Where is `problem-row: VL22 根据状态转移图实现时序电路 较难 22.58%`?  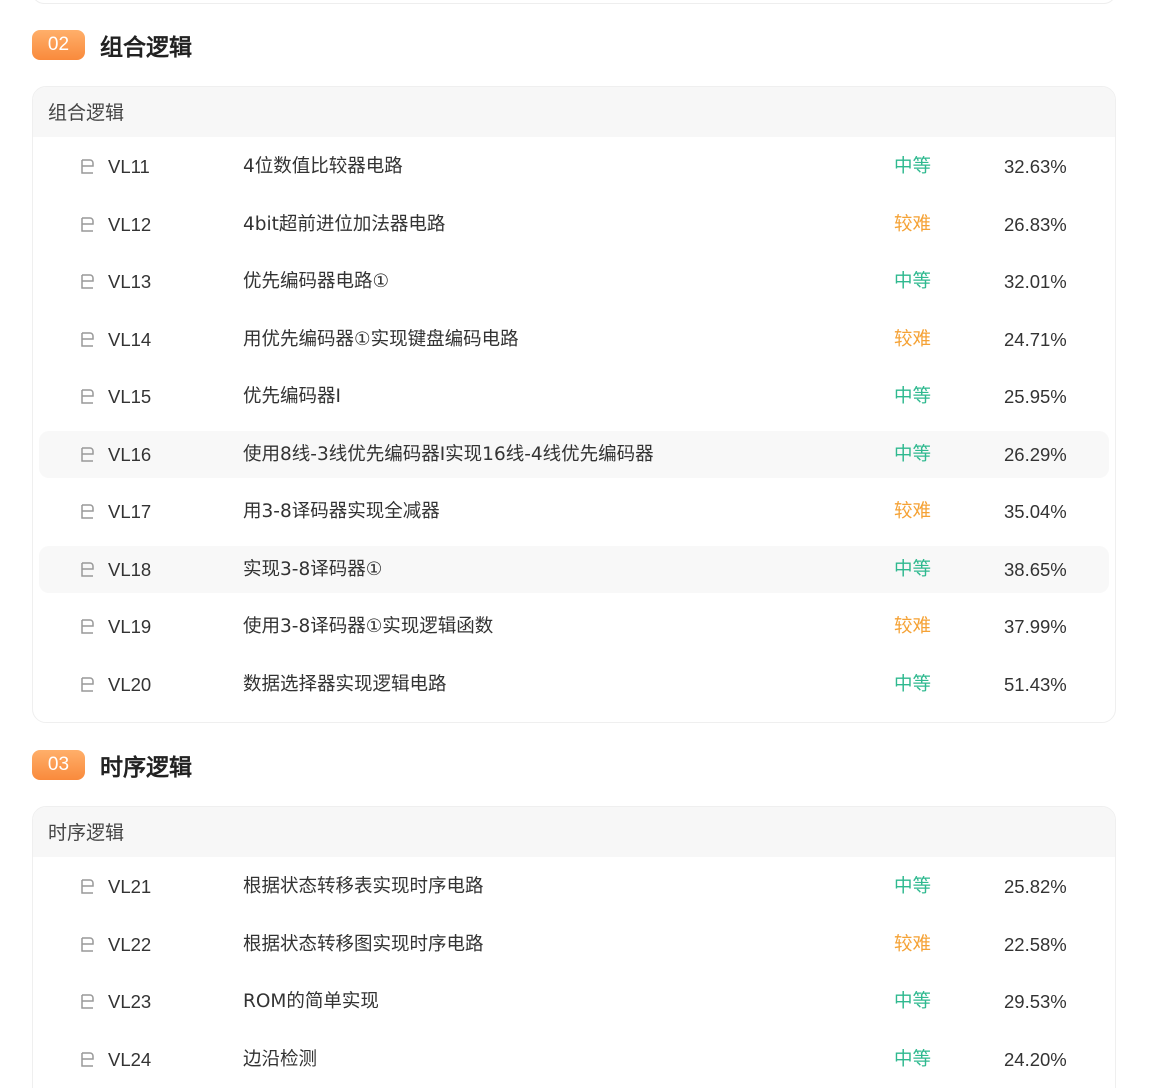 problem-row: VL22 根据状态转移图实现时序电路 较难 22.58% is located at coordinates (574, 944).